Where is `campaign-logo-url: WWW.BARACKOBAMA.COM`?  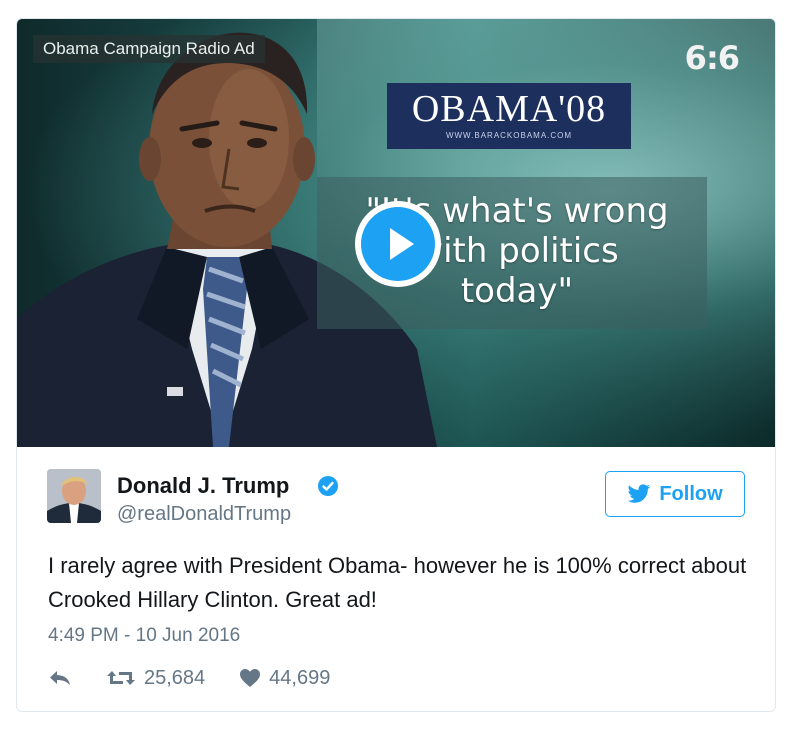 campaign-logo-url: WWW.BARACKOBAMA.COM is located at coordinates (509, 135).